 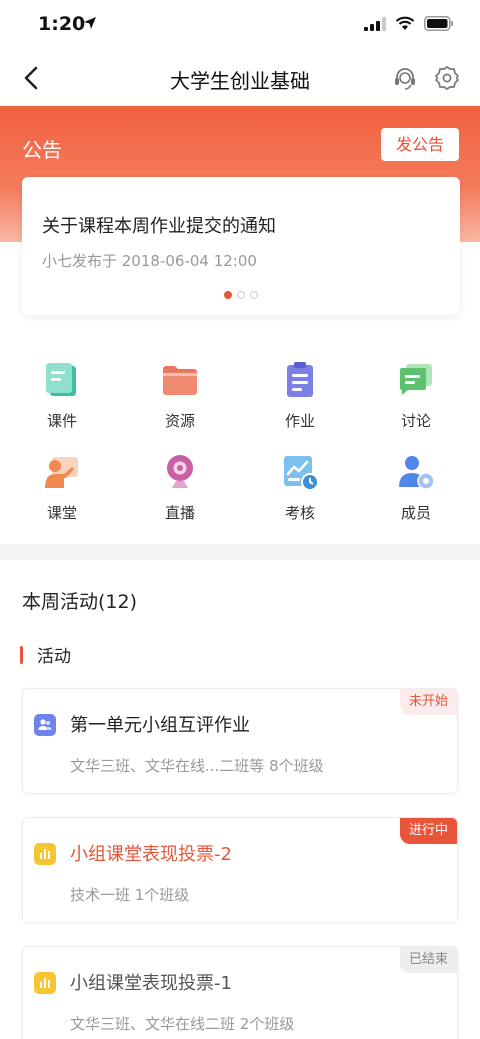 I want to click on headset-icon, so click(x=405, y=79).